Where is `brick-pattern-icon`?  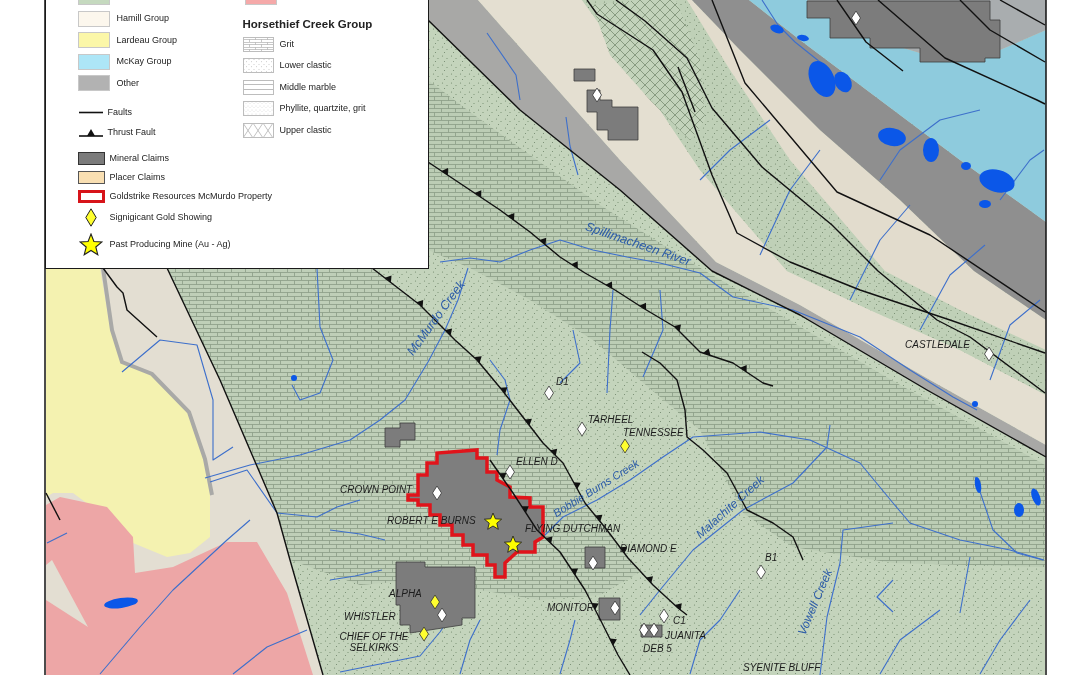 brick-pattern-icon is located at coordinates (258, 44).